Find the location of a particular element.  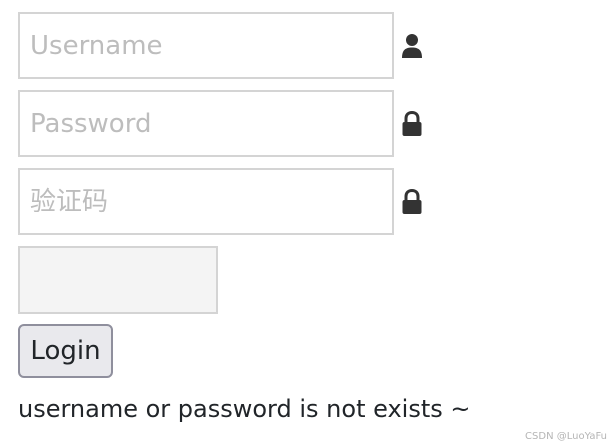

captcha-input is located at coordinates (206, 201).